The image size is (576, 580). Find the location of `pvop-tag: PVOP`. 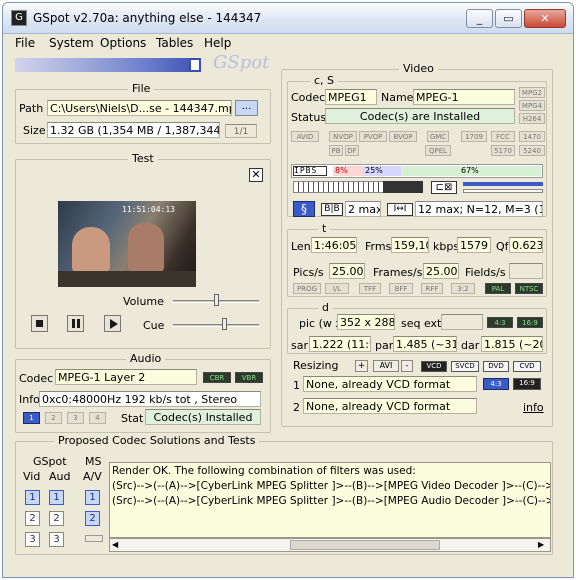

pvop-tag: PVOP is located at coordinates (373, 136).